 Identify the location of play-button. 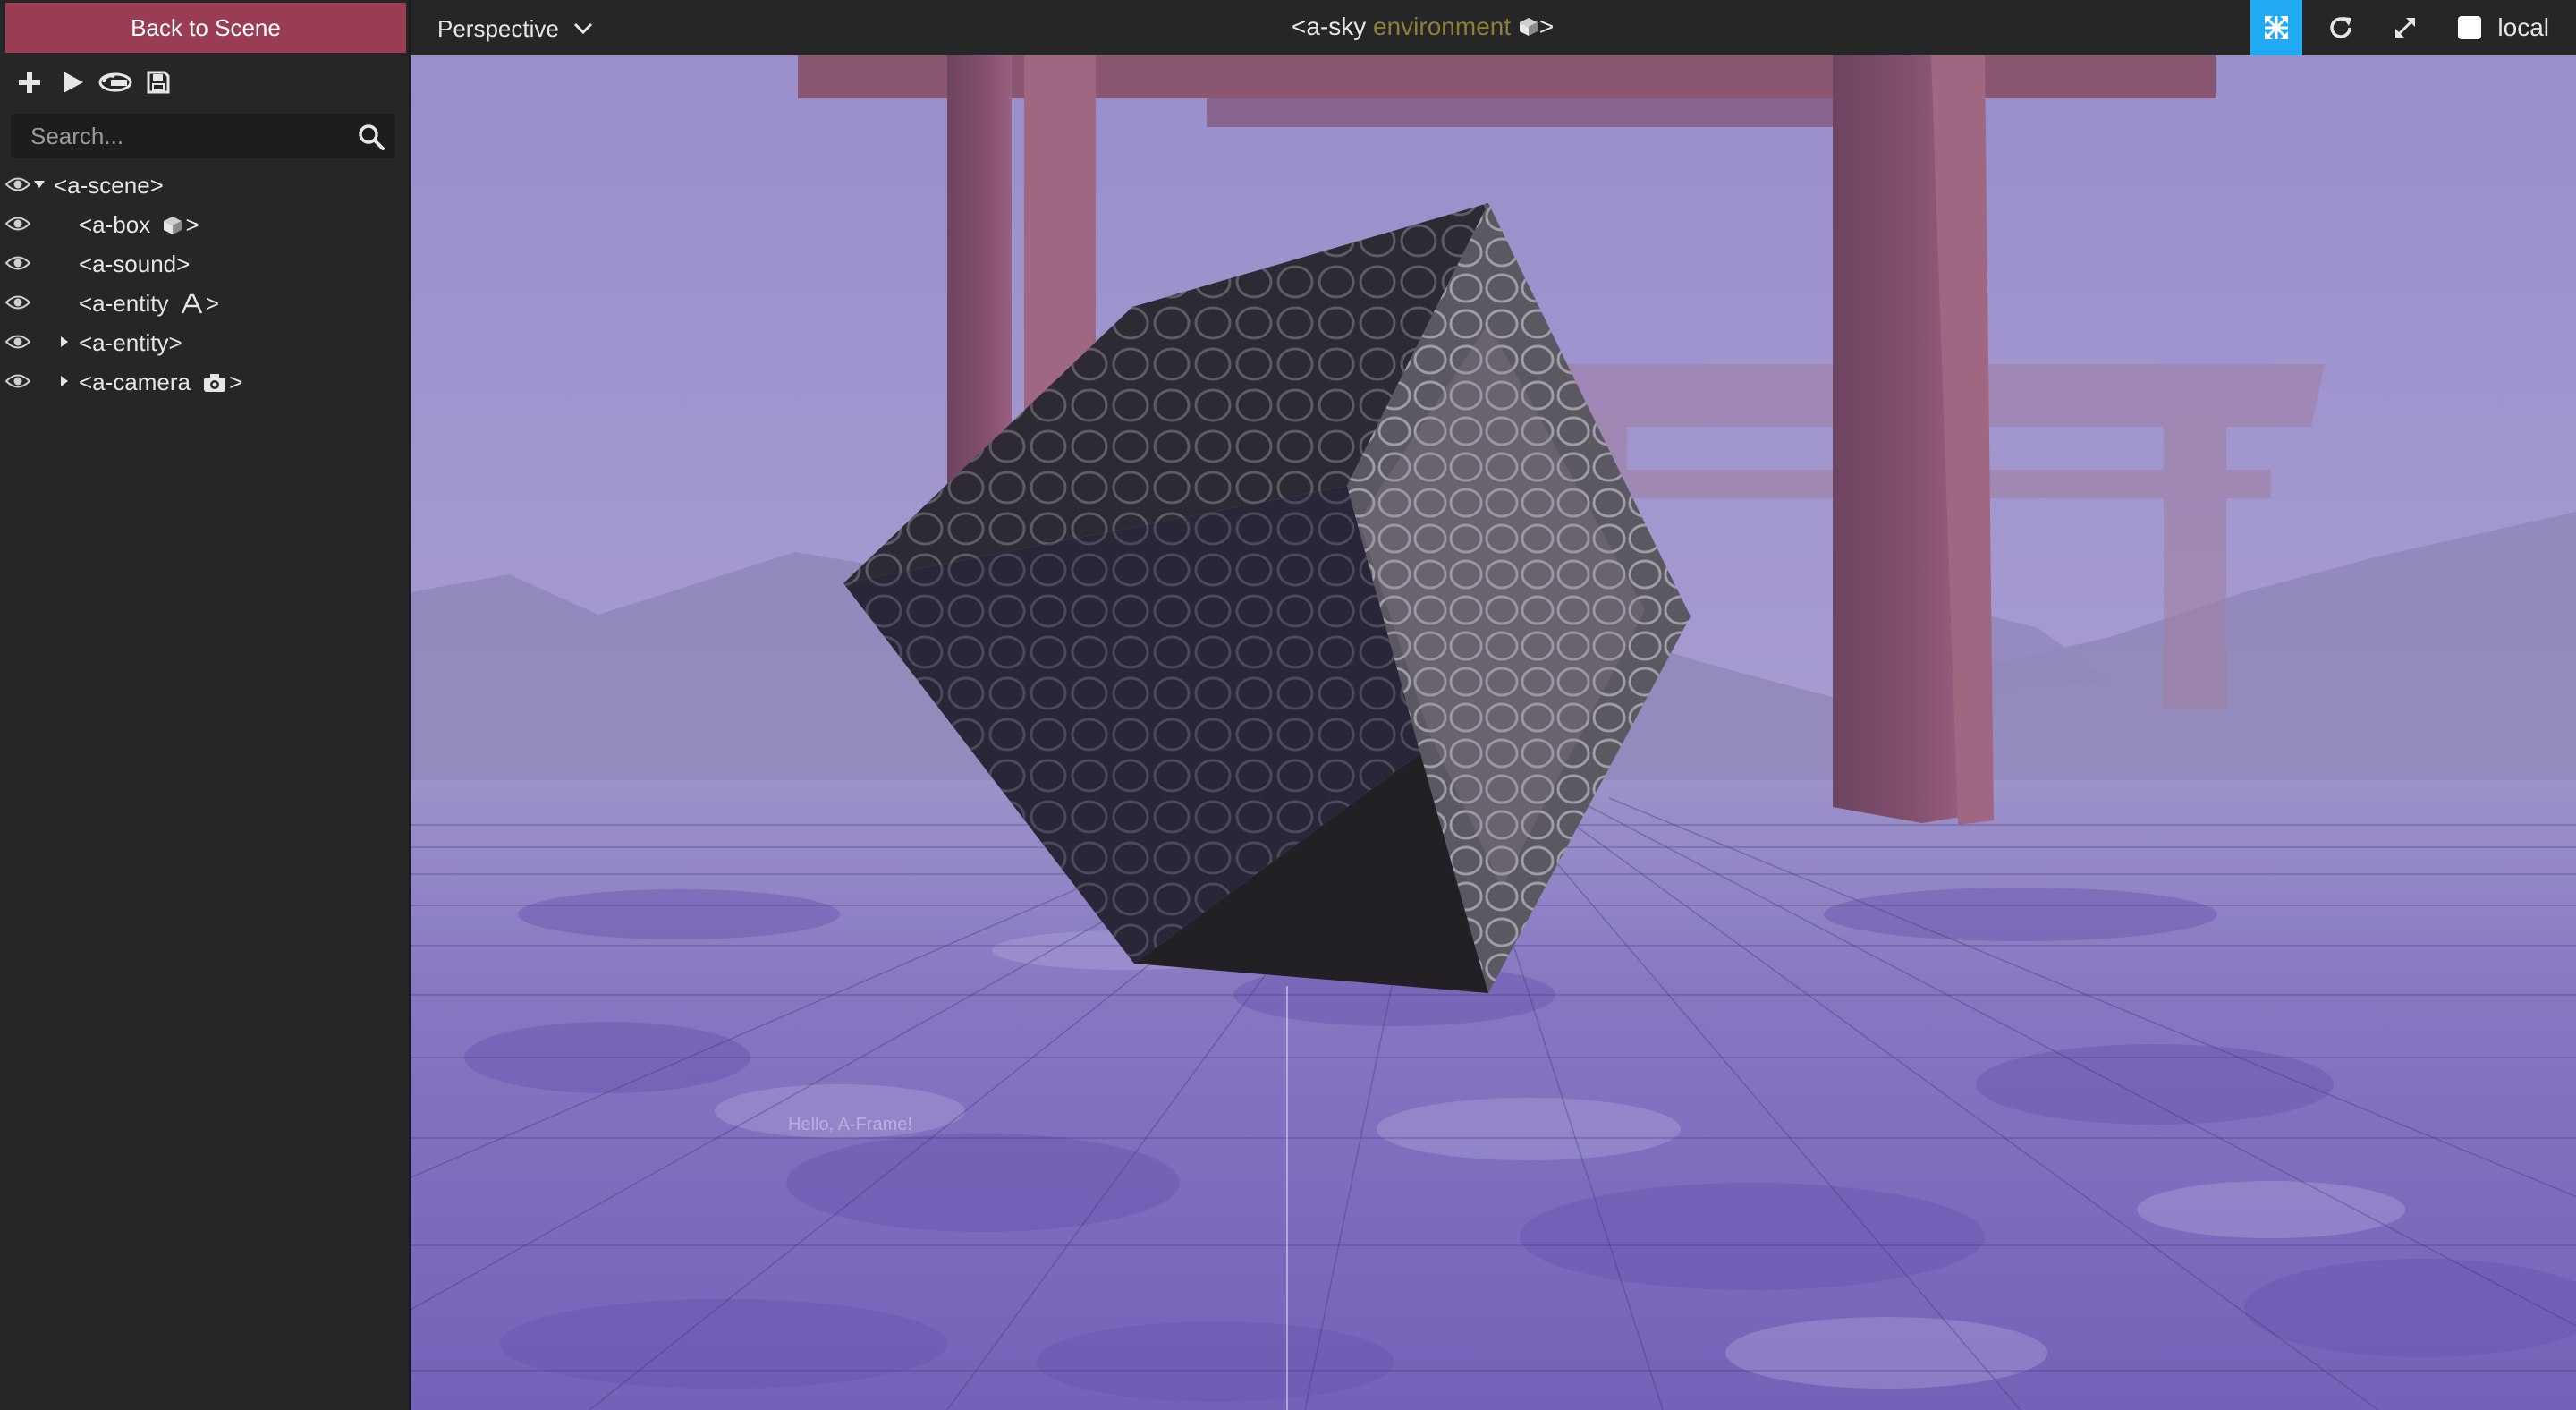
(72, 82).